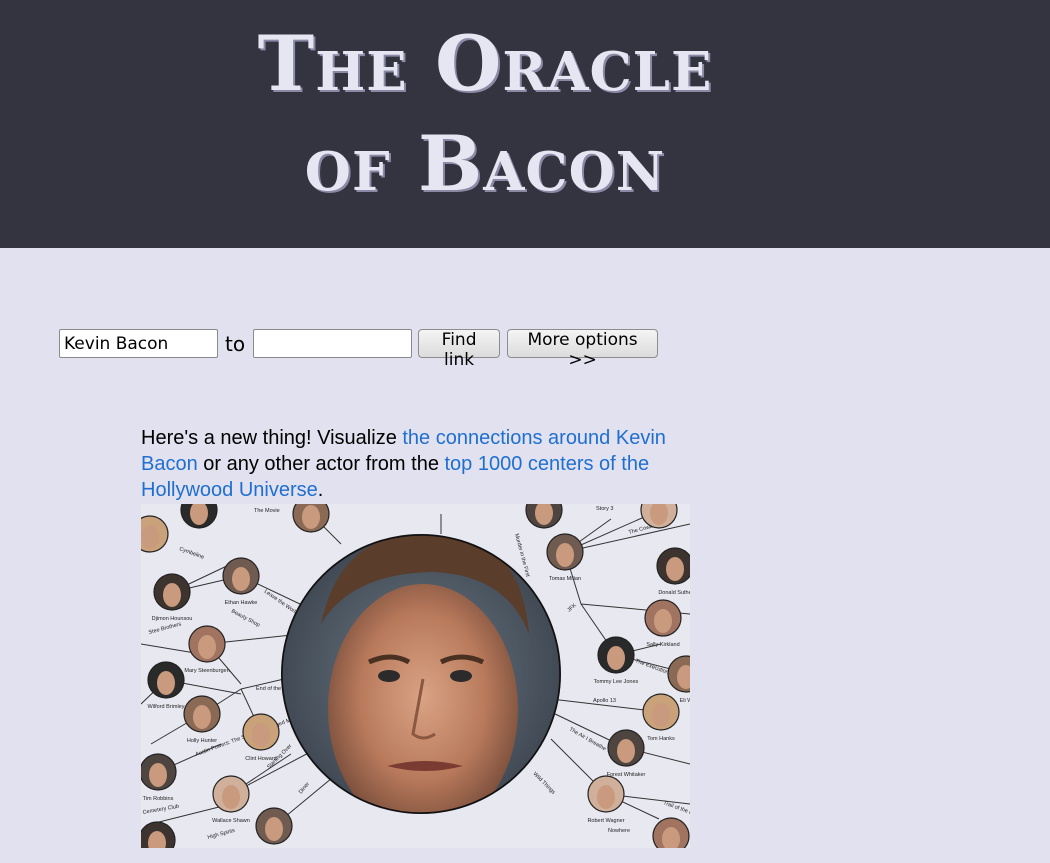  What do you see at coordinates (616, 682) in the screenshot?
I see `actor-name-label: Tommy Lee Jones` at bounding box center [616, 682].